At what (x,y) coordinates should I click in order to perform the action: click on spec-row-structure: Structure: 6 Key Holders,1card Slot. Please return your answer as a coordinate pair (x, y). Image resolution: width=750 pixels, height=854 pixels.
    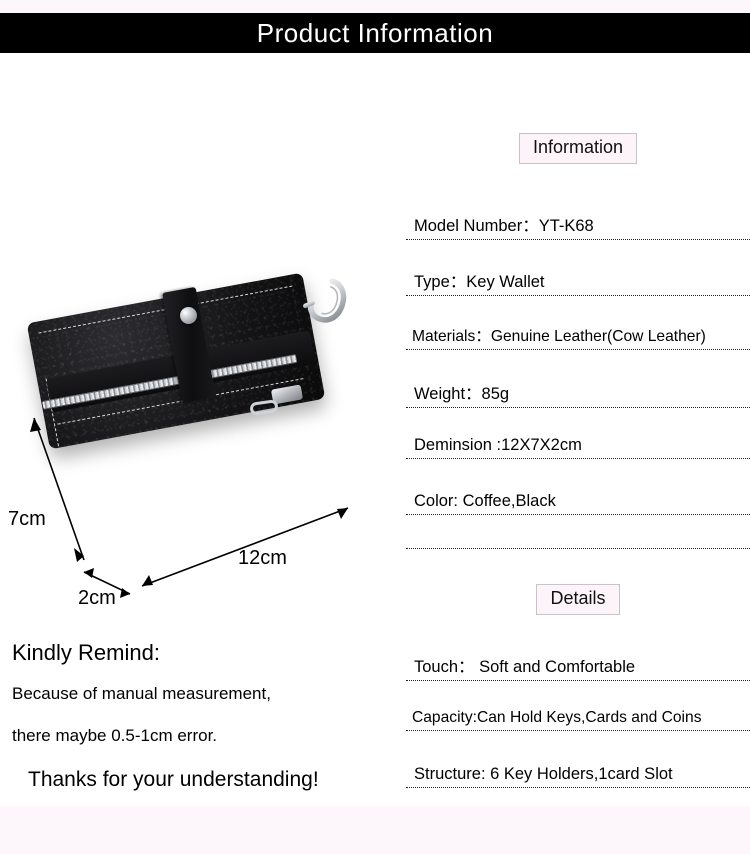
    Looking at the image, I should click on (578, 776).